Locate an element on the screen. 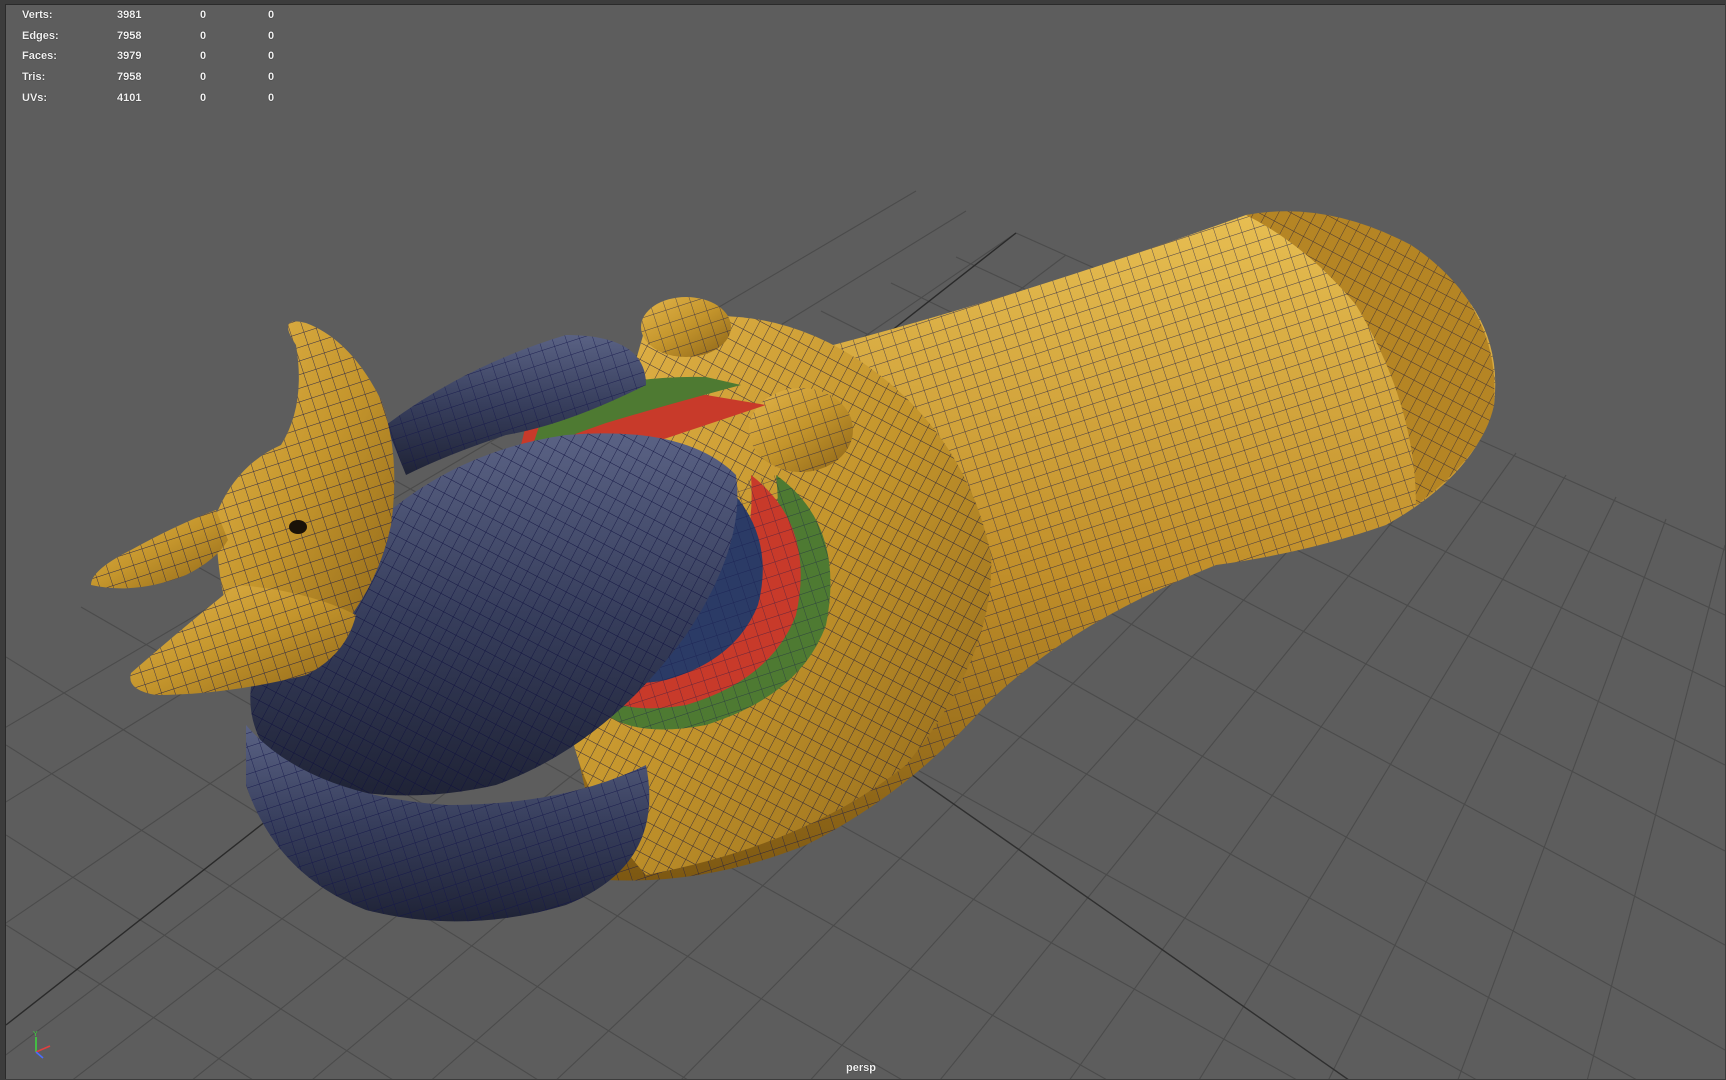 The height and width of the screenshot is (1080, 1726). hud-total: 3979 is located at coordinates (129, 56).